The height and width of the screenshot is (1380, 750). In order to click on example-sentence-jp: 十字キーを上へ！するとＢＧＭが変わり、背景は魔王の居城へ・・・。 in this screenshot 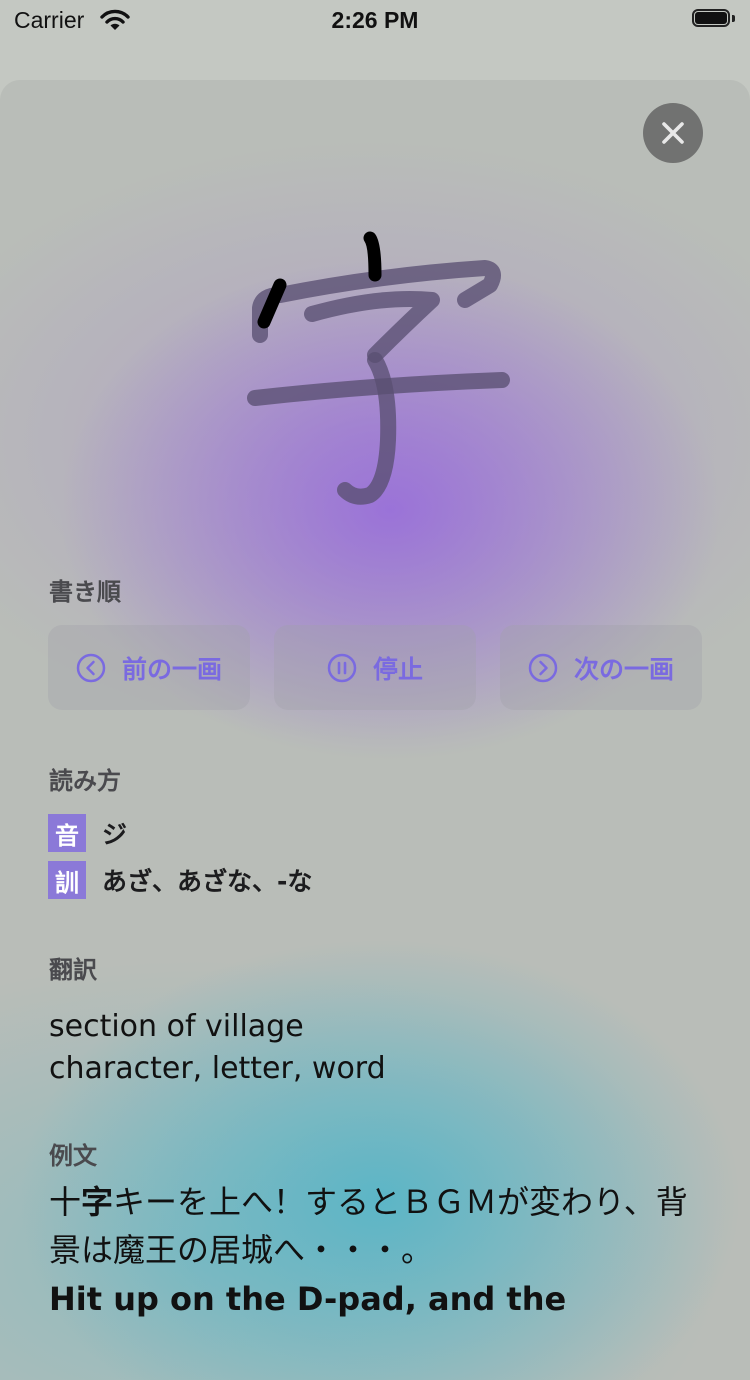, I will do `click(374, 1226)`.